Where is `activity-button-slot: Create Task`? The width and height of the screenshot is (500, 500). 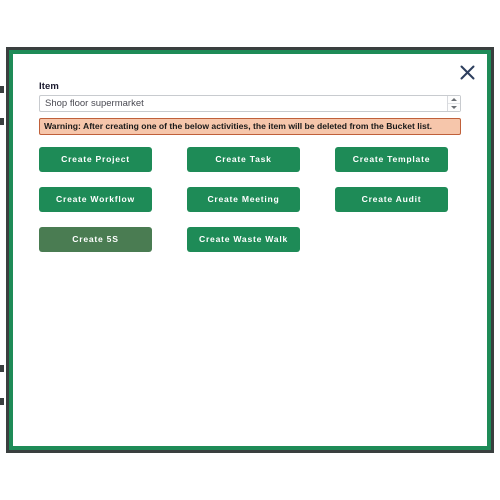
activity-button-slot: Create Task is located at coordinates (243, 159).